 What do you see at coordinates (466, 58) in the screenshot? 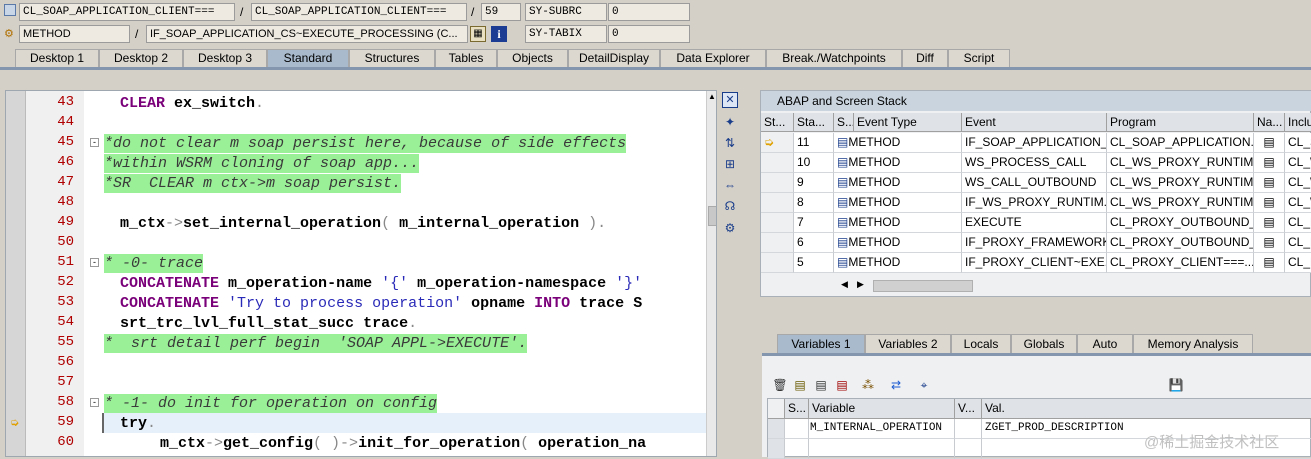
I see `tab-tables: Tables` at bounding box center [466, 58].